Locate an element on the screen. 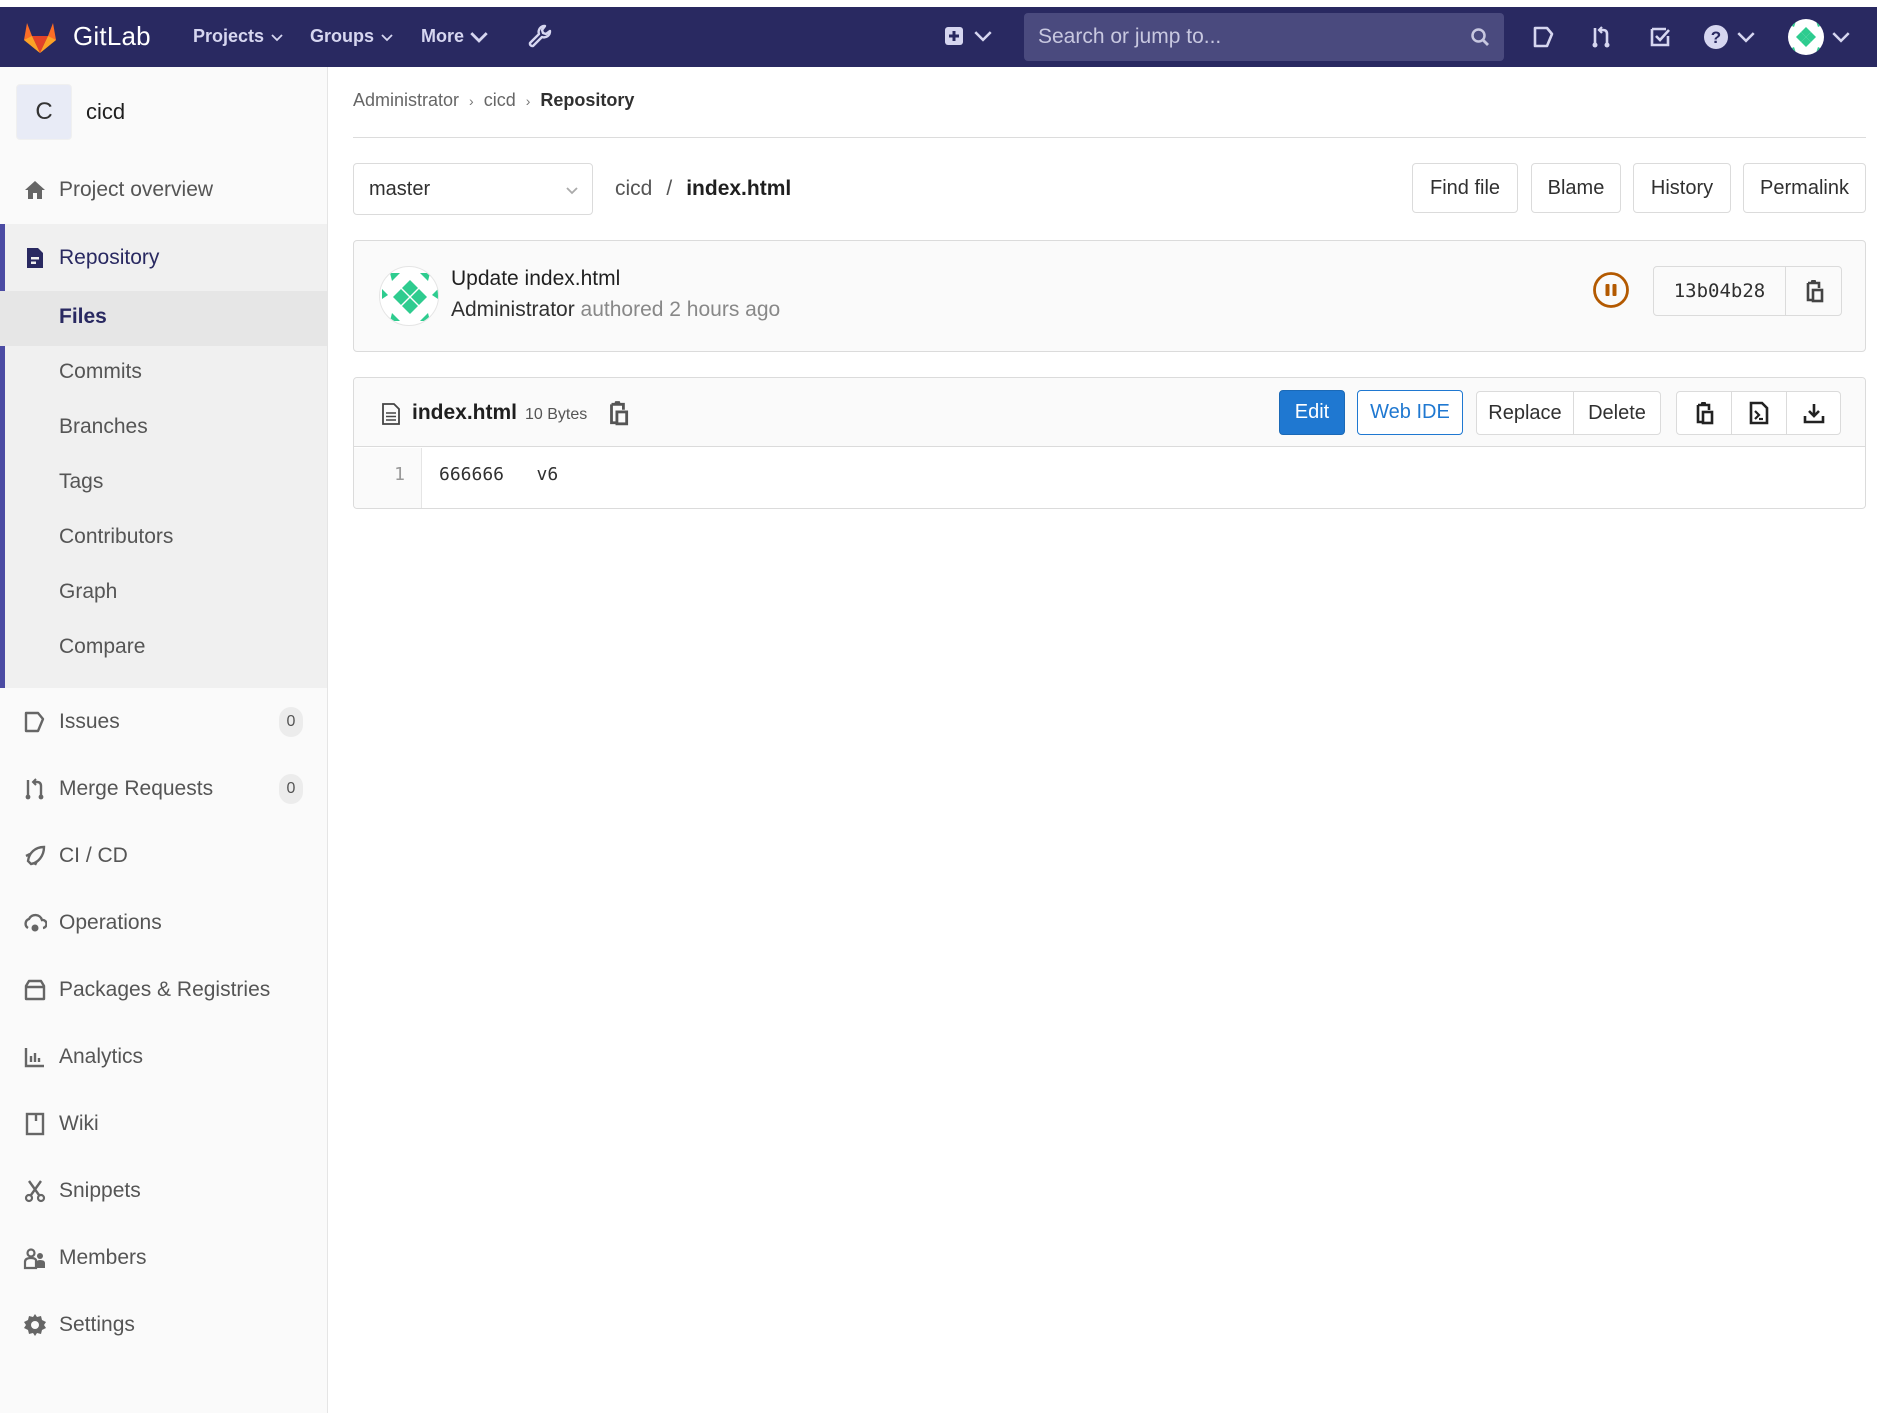 Image resolution: width=1877 pixels, height=1413 pixels. search-box is located at coordinates (1264, 37).